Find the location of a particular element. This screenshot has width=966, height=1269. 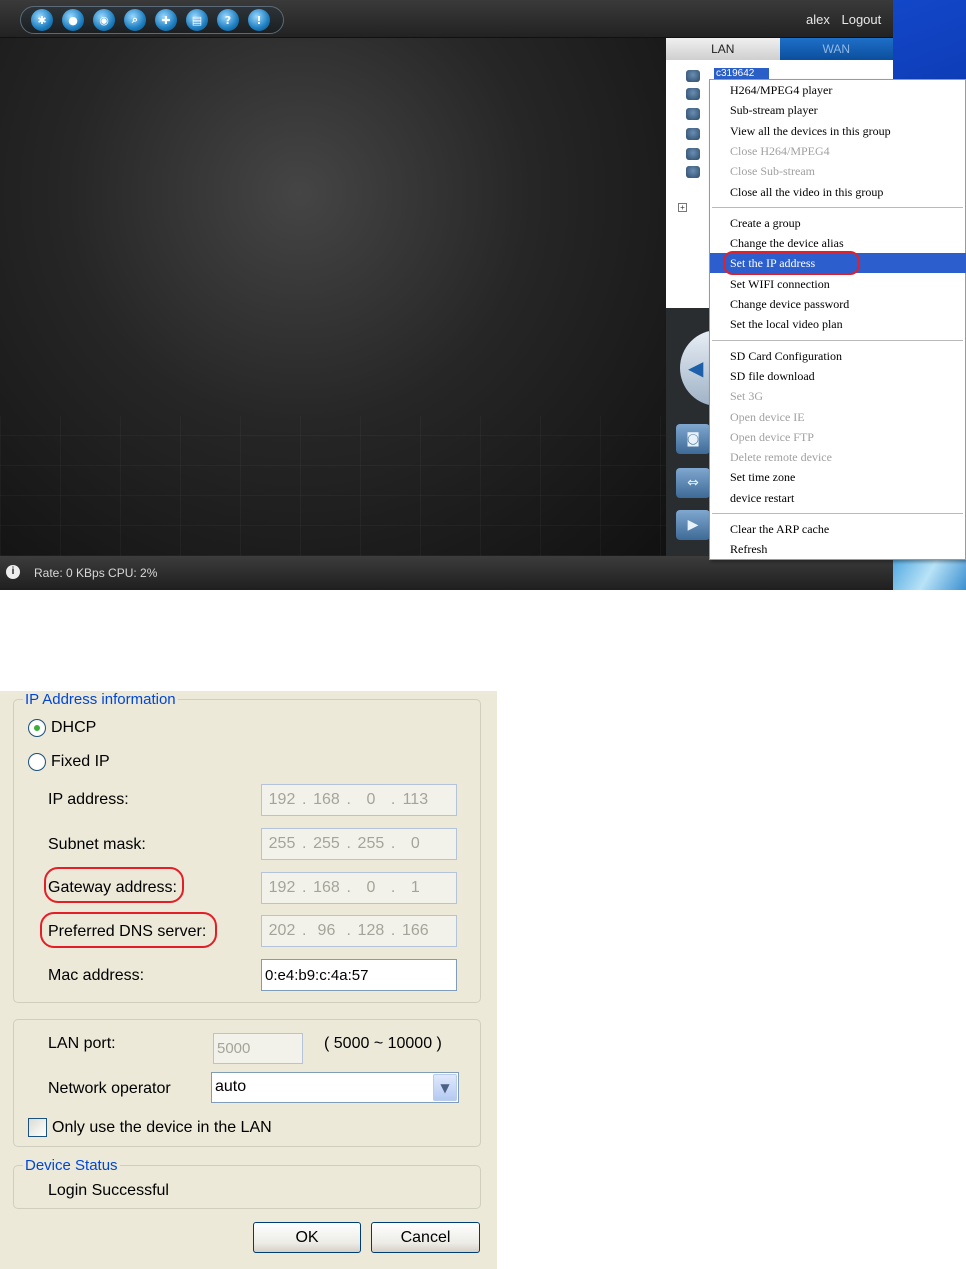

network-operator-label: Network operator is located at coordinates (109, 1088).